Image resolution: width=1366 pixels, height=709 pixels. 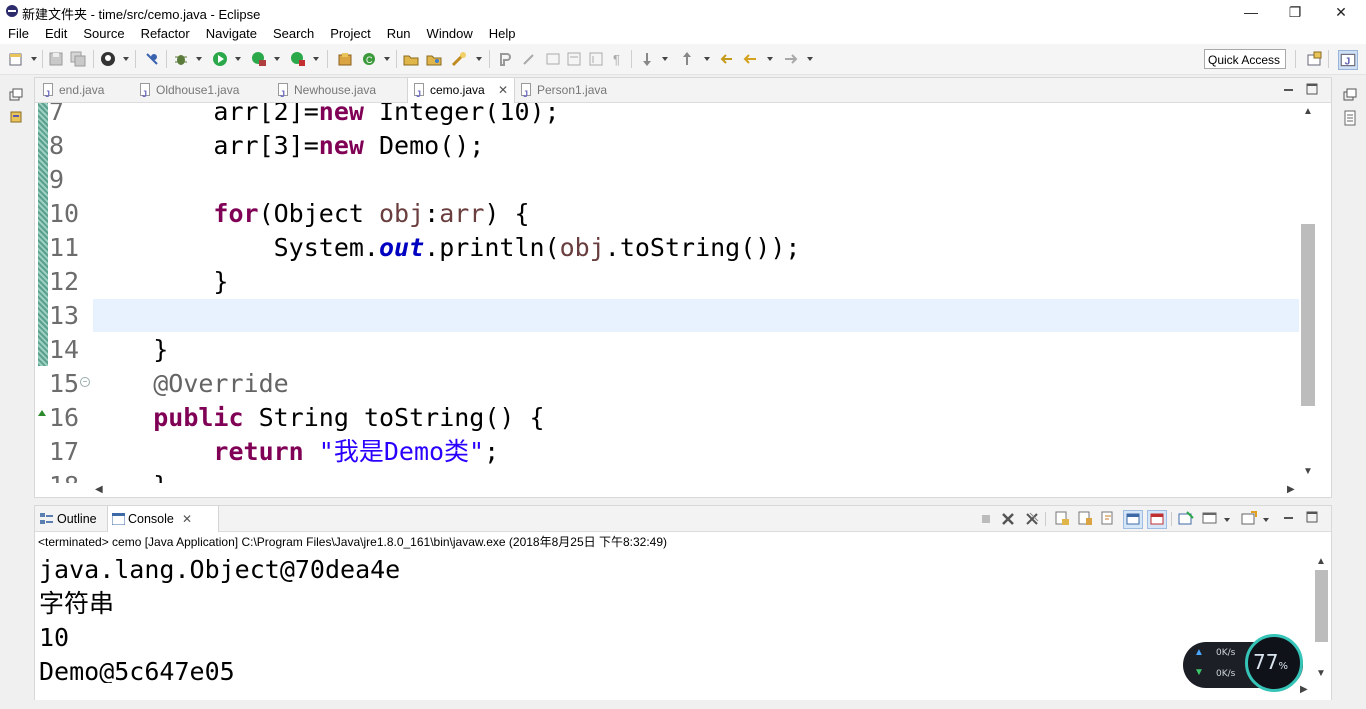 I want to click on maximize-editor-icon, so click(x=1312, y=89).